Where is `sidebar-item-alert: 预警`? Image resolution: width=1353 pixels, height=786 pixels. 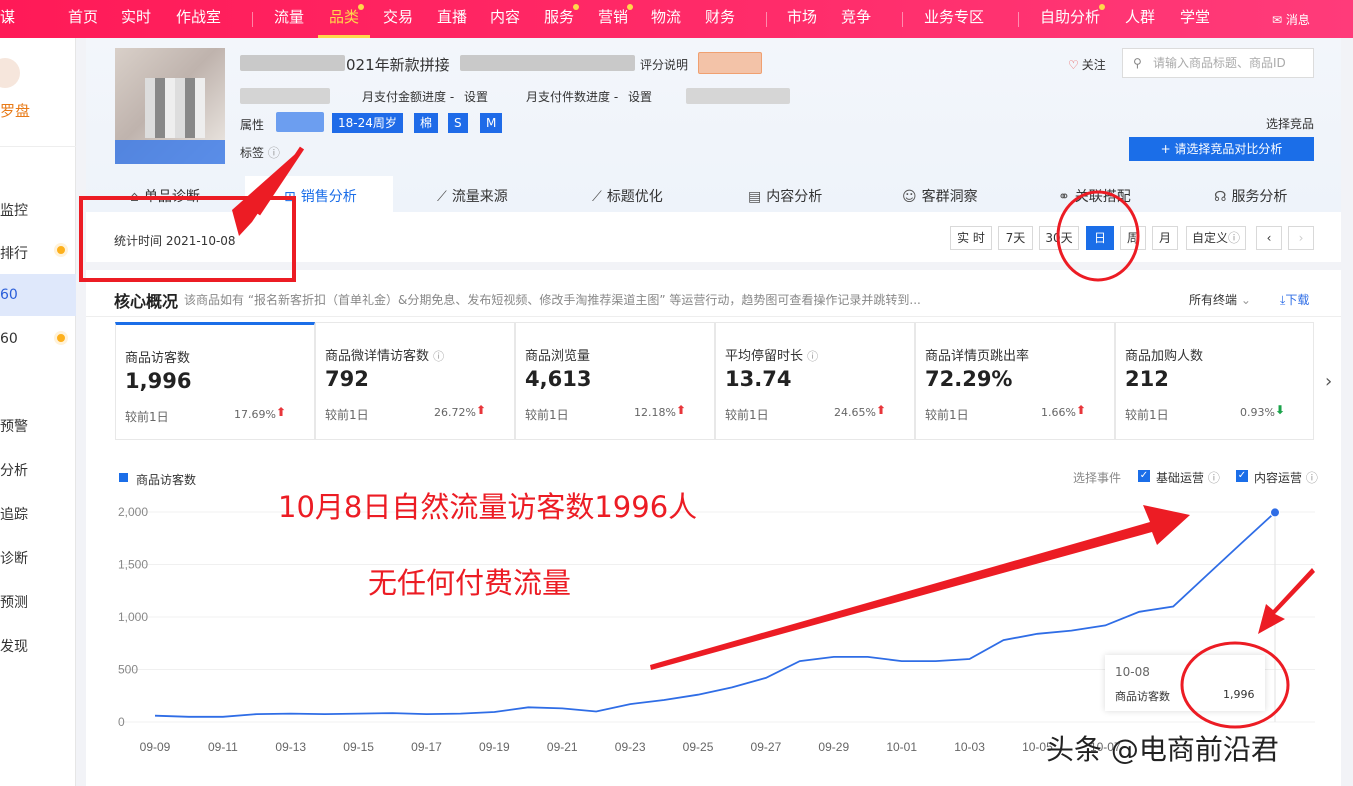
sidebar-item-alert: 预警 is located at coordinates (14, 426).